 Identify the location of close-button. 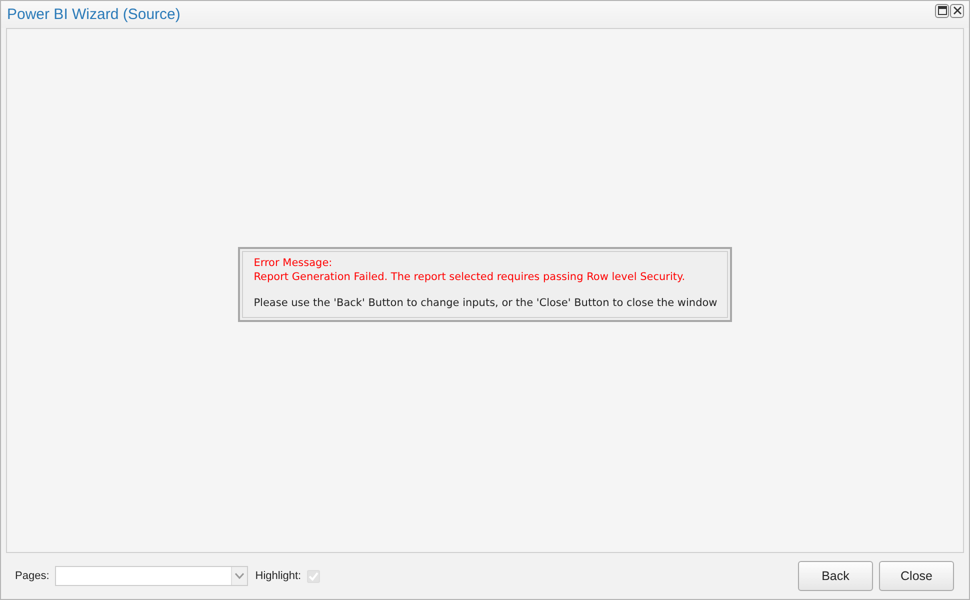
(957, 11).